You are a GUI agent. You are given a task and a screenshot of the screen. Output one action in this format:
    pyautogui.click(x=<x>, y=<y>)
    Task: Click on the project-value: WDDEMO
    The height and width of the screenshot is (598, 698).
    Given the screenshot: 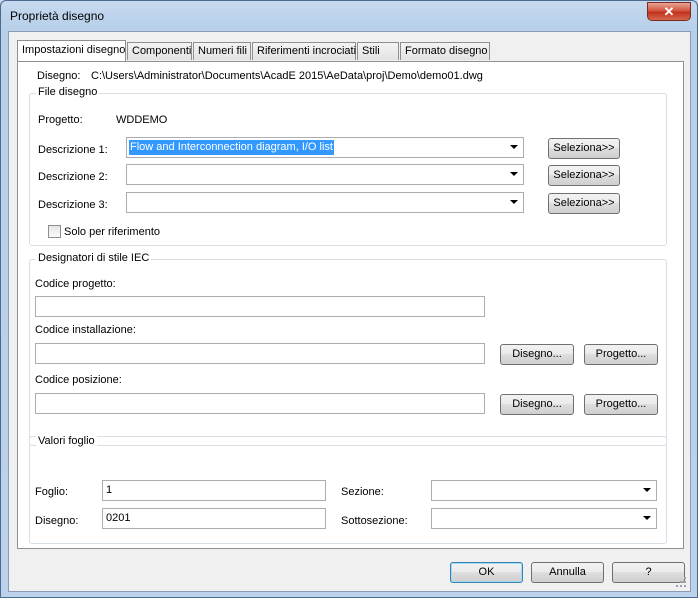 What is the action you would take?
    pyautogui.click(x=142, y=120)
    